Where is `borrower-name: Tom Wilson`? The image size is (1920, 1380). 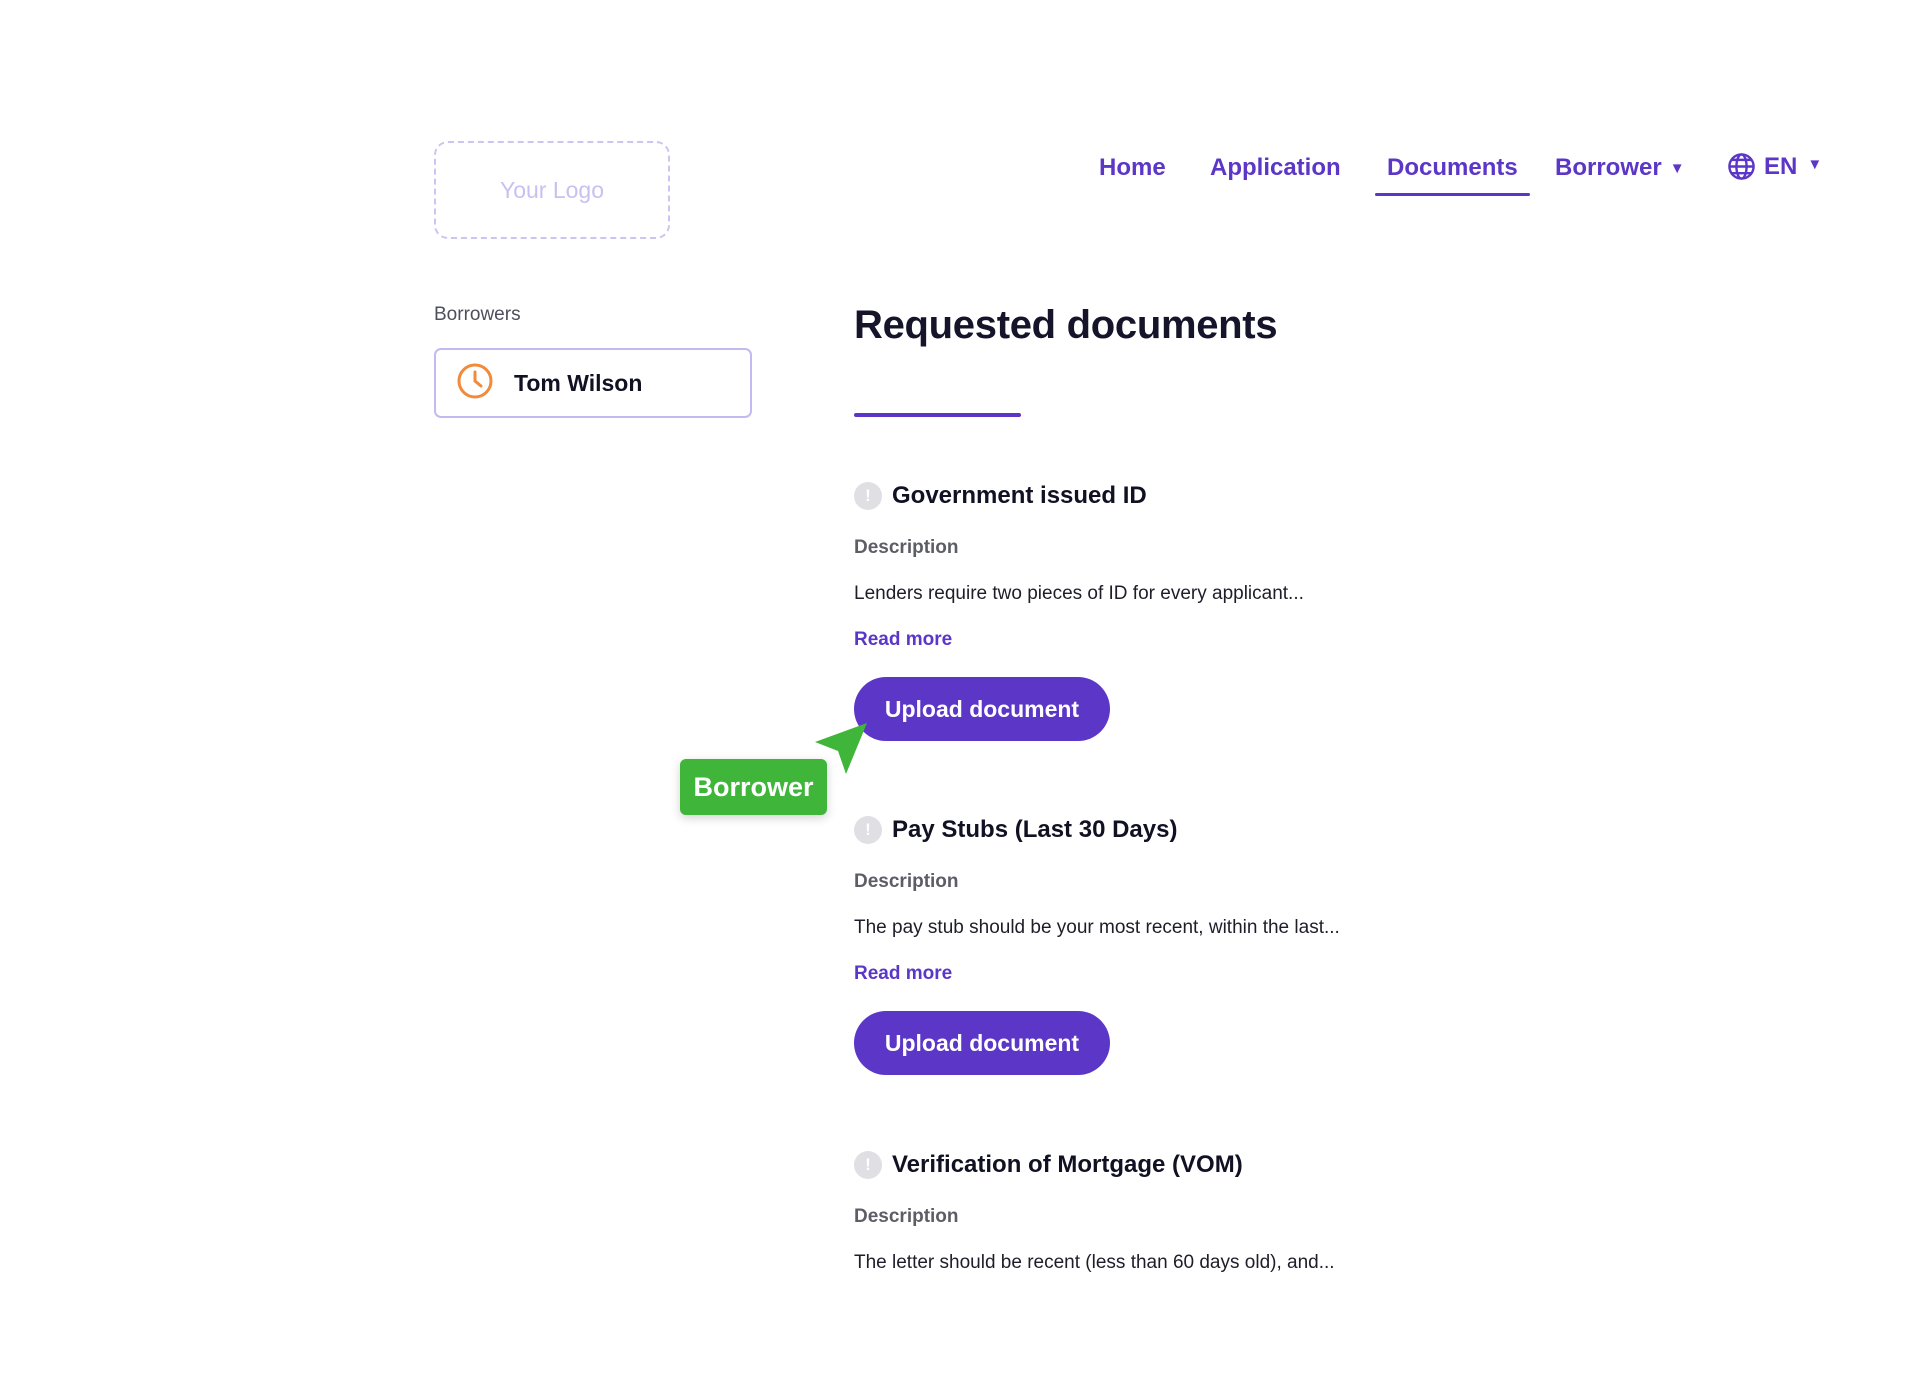 borrower-name: Tom Wilson is located at coordinates (578, 382).